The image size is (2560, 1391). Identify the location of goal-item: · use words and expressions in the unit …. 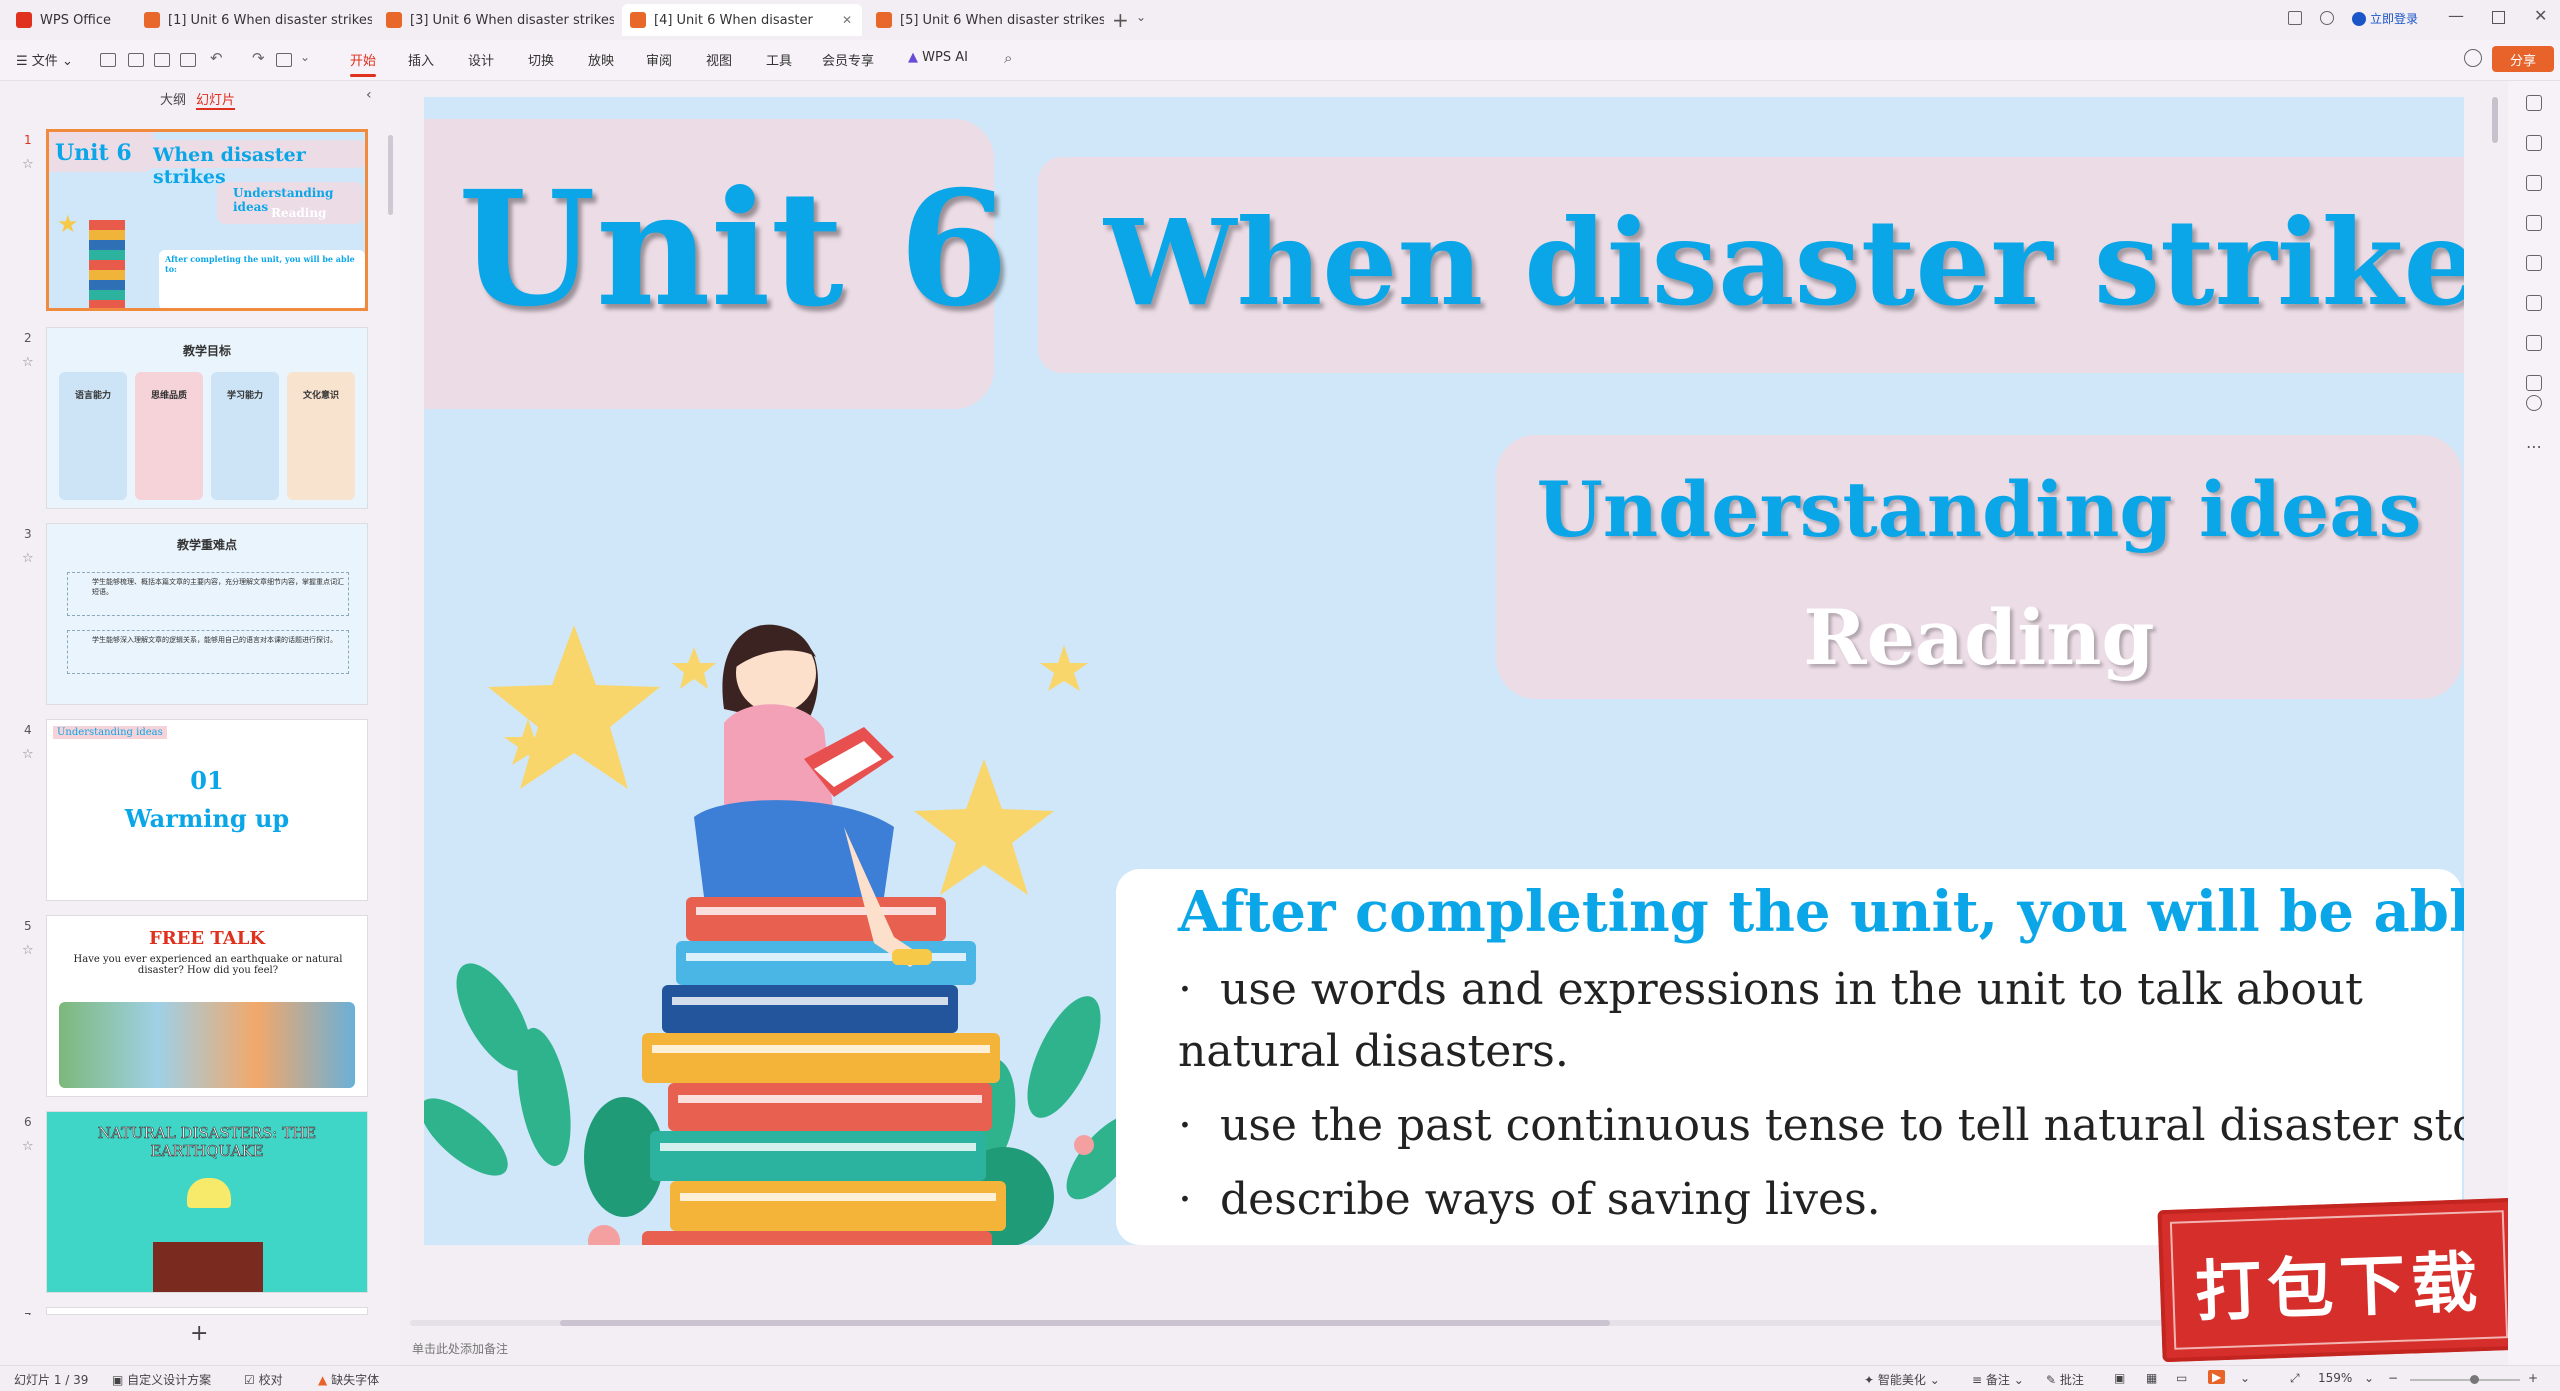
(1813, 1021).